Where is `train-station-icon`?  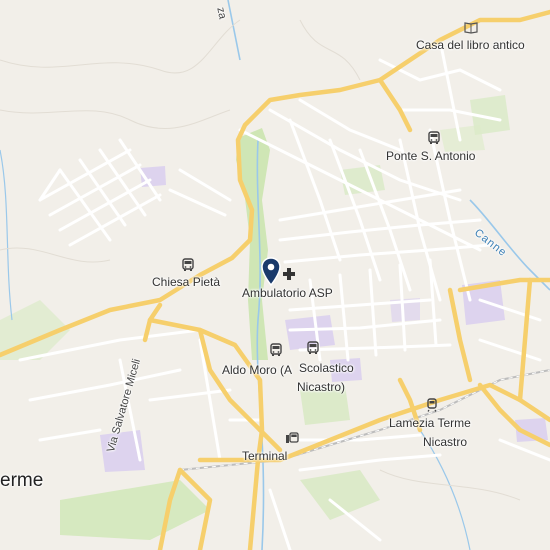 train-station-icon is located at coordinates (432, 405).